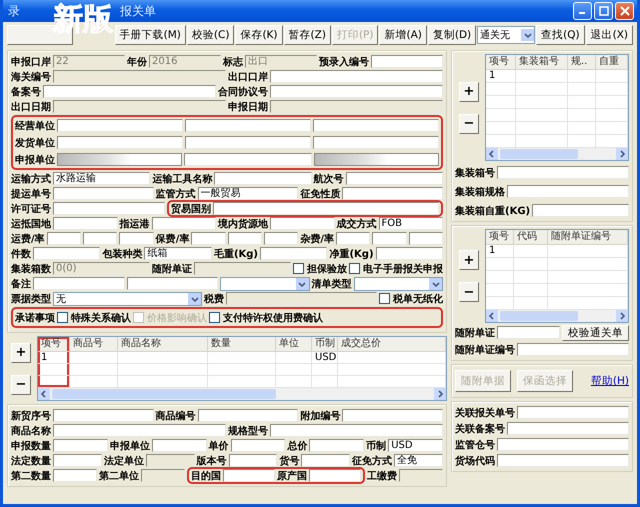  I want to click on checkbox: 特殊关系确认, so click(94, 317).